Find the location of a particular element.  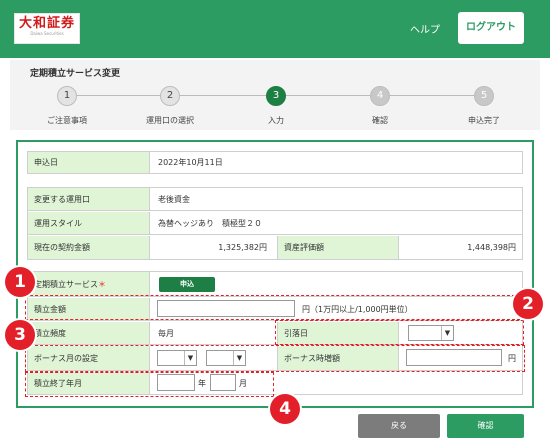

highlight-box-bonus is located at coordinates (275, 358).